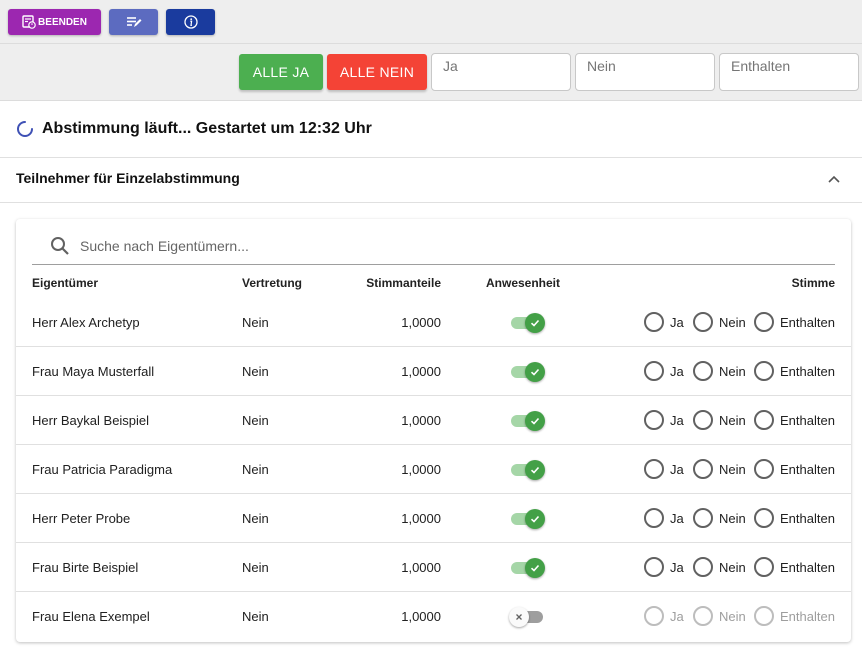 The image size is (862, 652). I want to click on header-owner: Eigentümer, so click(65, 283).